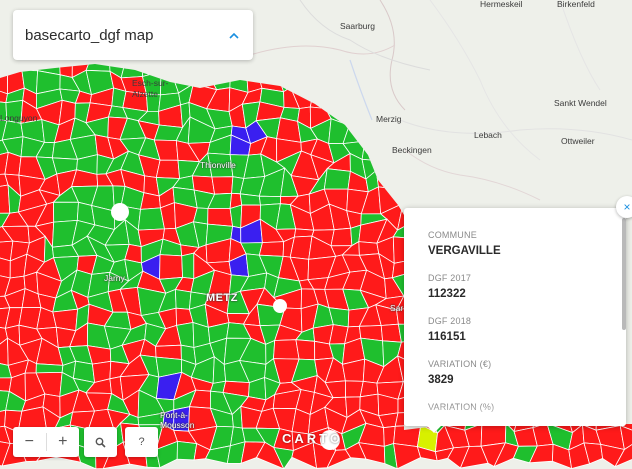 The image size is (632, 469). I want to click on place-label: Birkenfeld, so click(576, 4).